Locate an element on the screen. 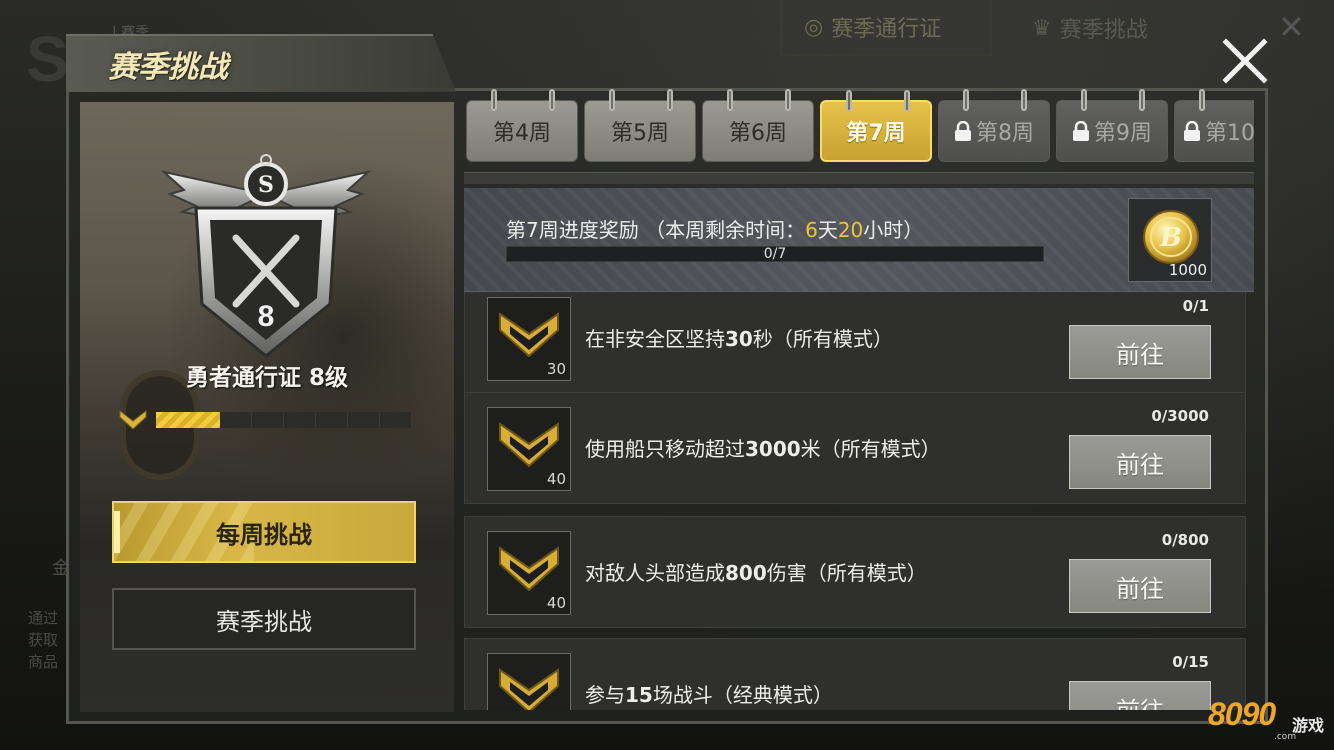 The image size is (1334, 750). svg-text: B is located at coordinates (1170, 238).